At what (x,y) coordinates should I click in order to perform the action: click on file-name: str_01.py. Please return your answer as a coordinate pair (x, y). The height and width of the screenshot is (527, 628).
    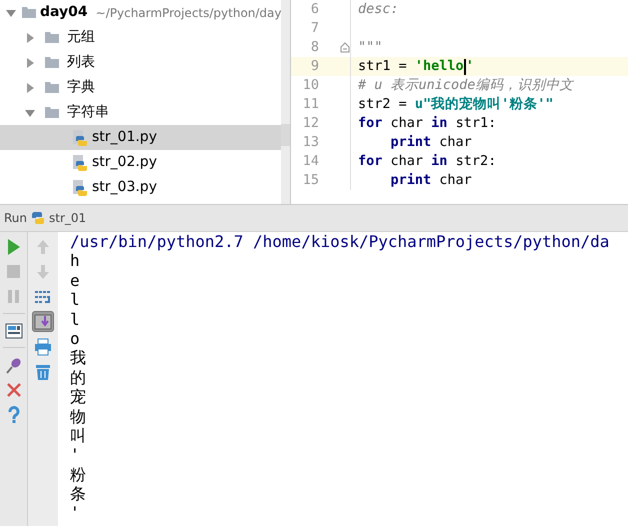
    Looking at the image, I should click on (124, 137).